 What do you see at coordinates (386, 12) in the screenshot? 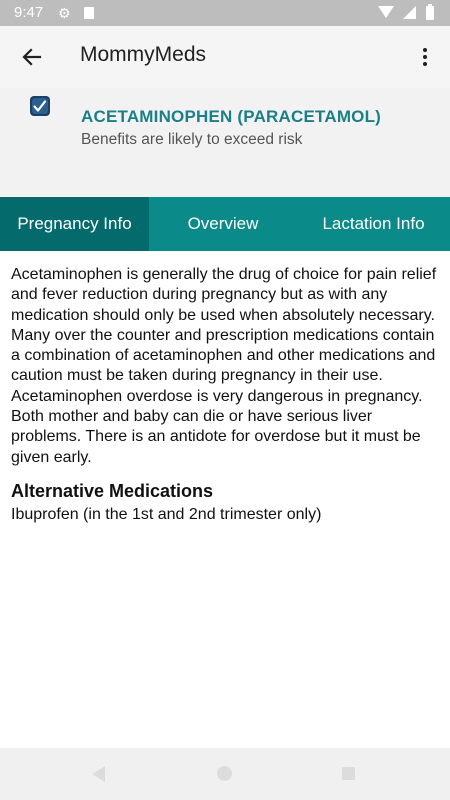
I see `wifi-icon` at bounding box center [386, 12].